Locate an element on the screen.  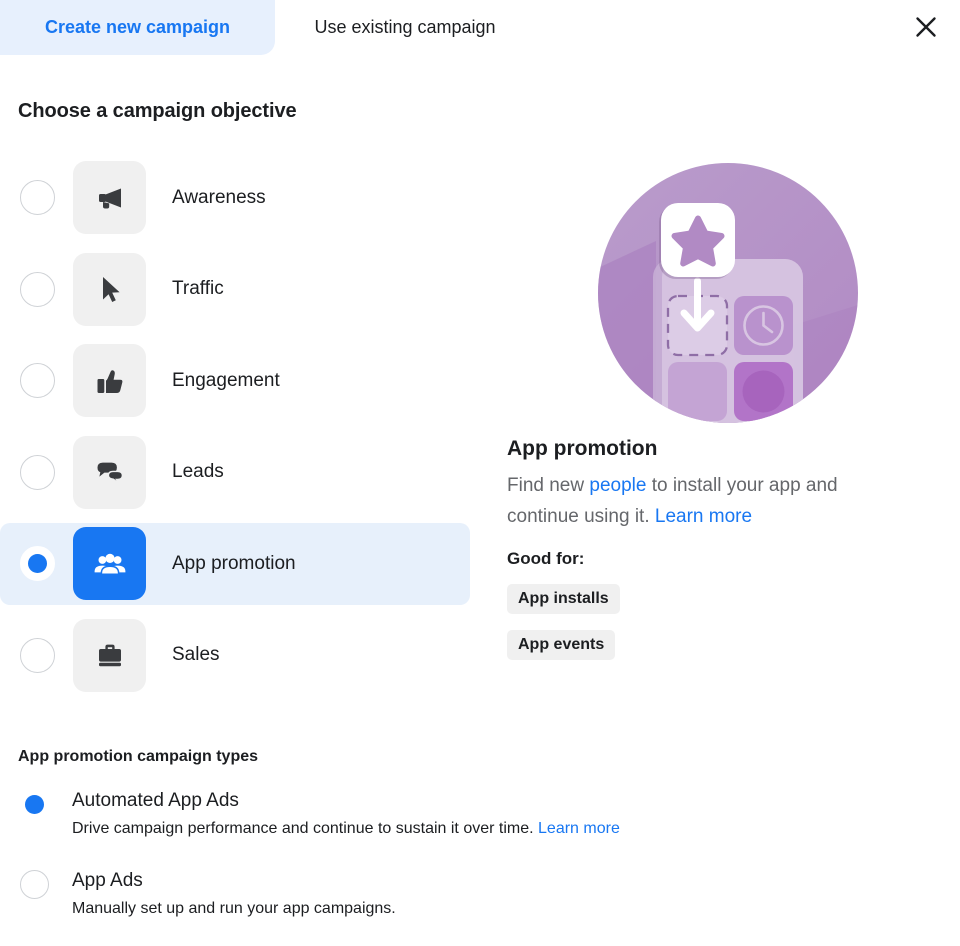
people-group-icon is located at coordinates (109, 564).